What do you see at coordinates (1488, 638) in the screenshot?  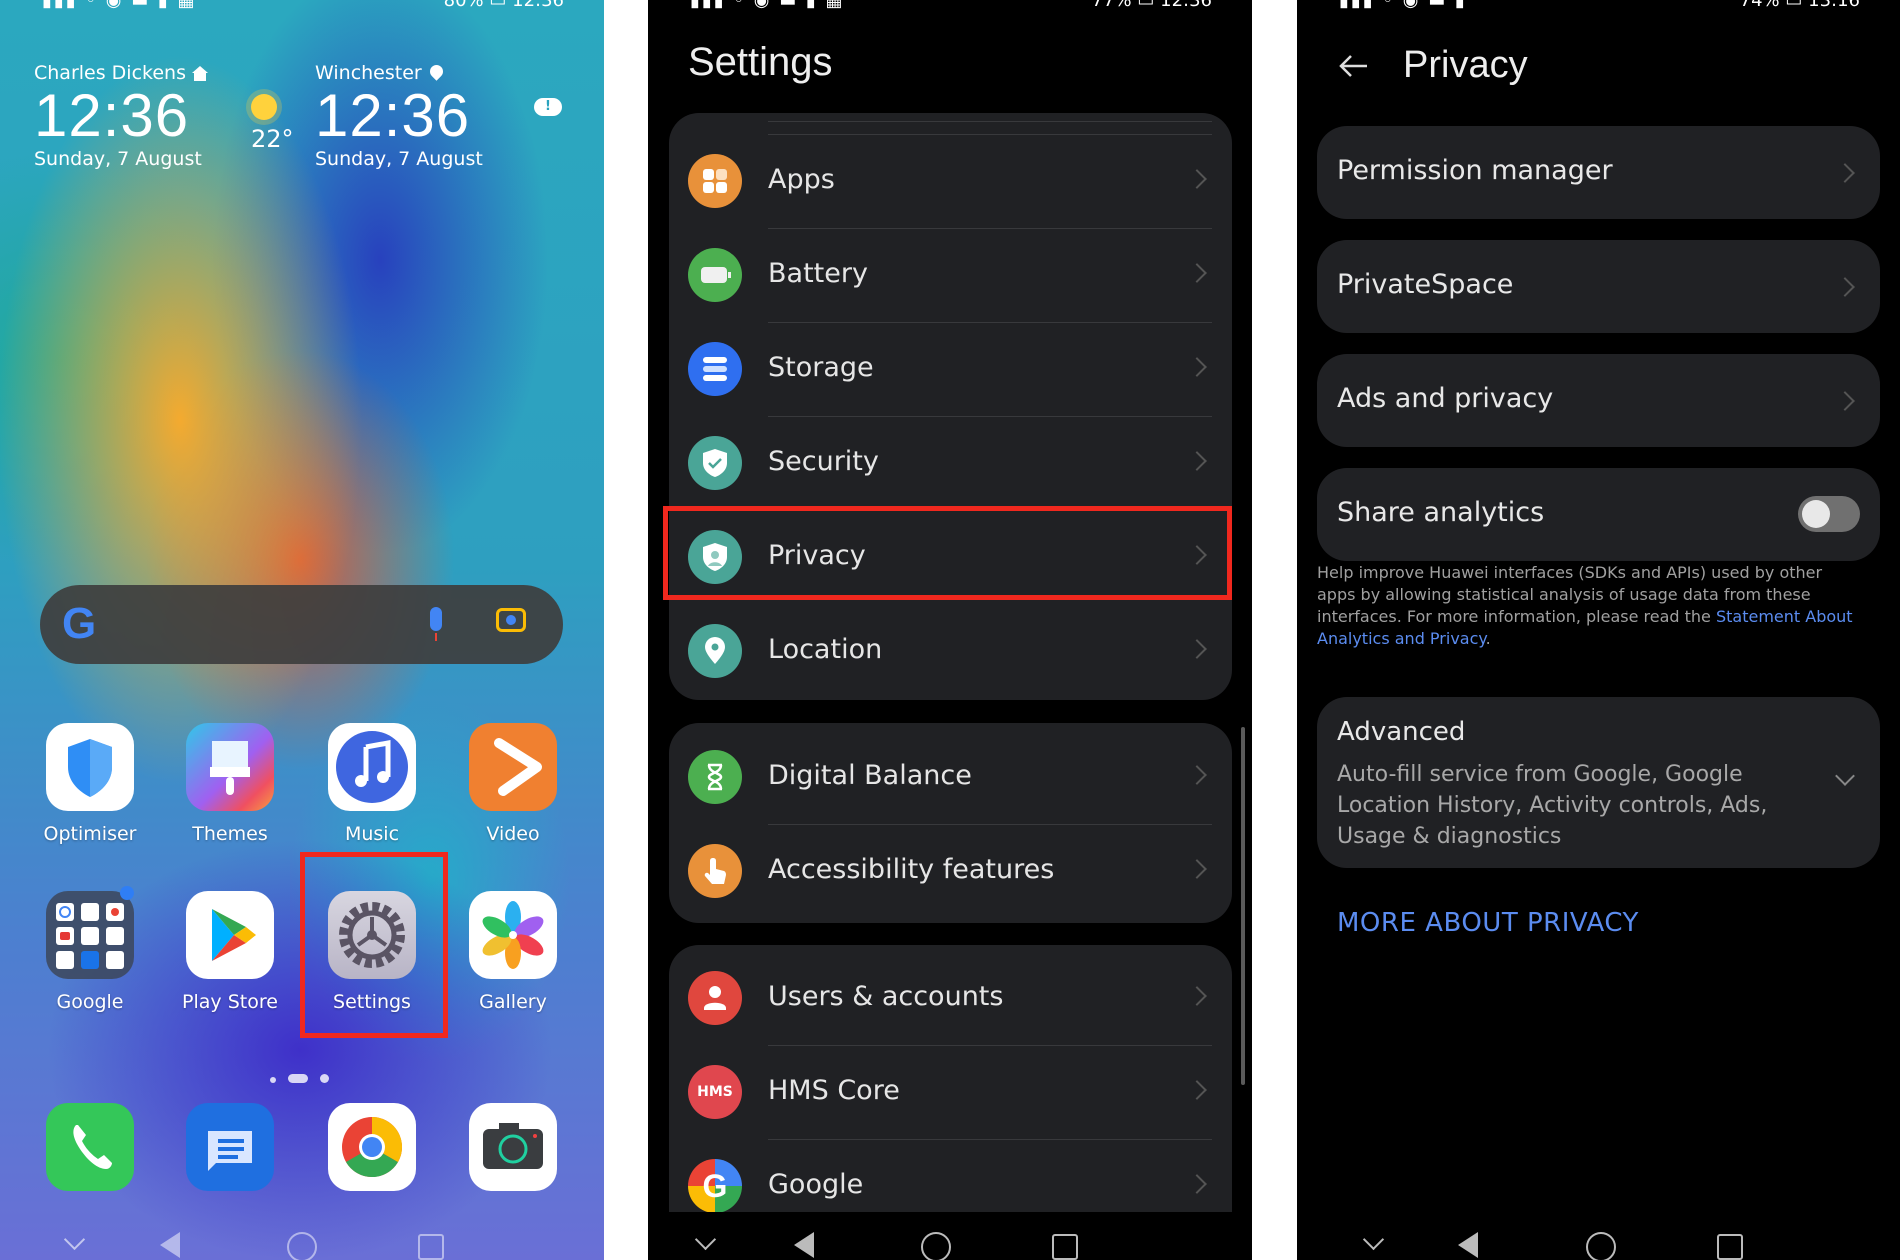 I see `help-suffix: .` at bounding box center [1488, 638].